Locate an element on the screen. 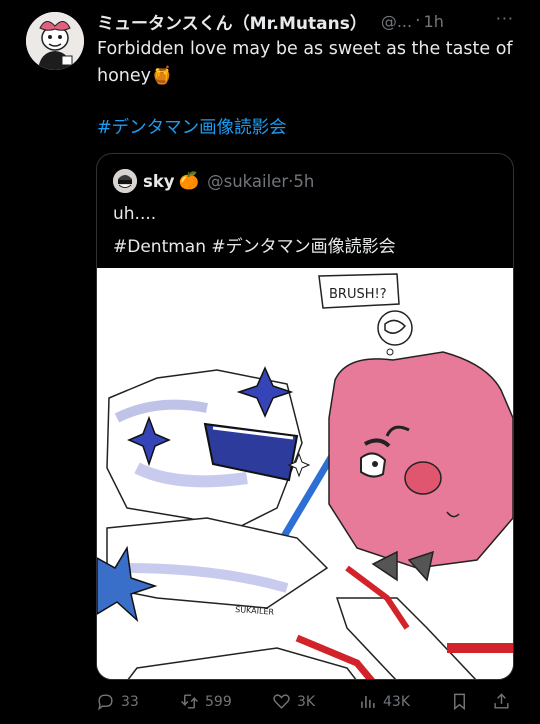 Image resolution: width=540 pixels, height=724 pixels. bookmark-button is located at coordinates (462, 701).